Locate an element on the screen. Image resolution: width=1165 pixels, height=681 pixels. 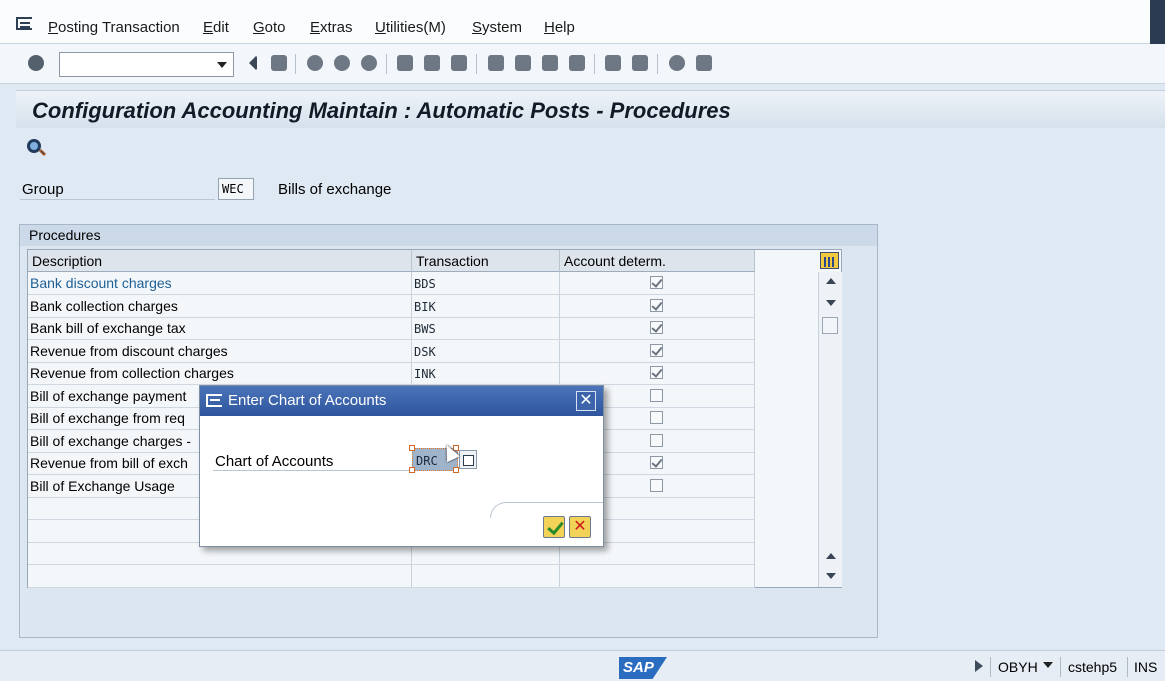
menu-posting-transaction: Posting Transaction is located at coordinates (114, 27).